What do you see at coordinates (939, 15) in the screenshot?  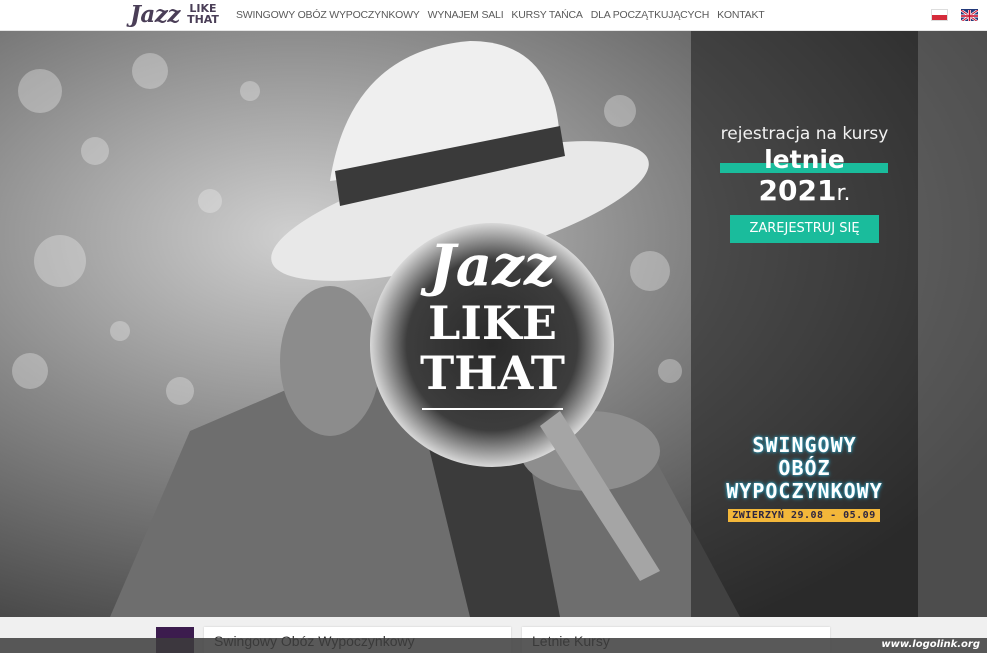 I see `flag-pl-icon` at bounding box center [939, 15].